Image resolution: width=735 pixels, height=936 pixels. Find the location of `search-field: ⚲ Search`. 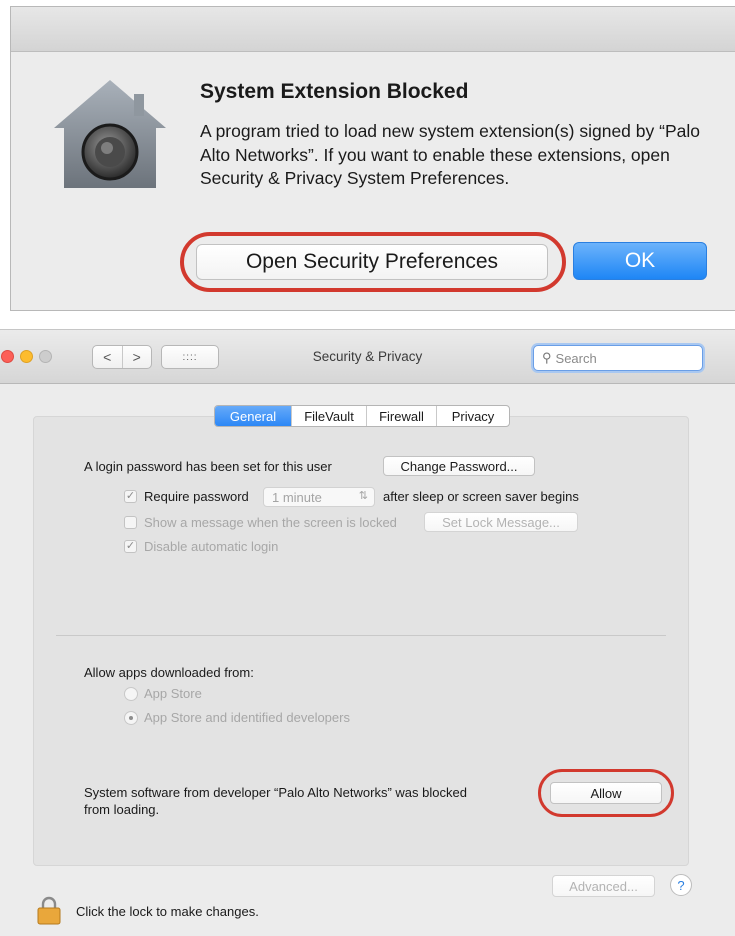

search-field: ⚲ Search is located at coordinates (618, 358).